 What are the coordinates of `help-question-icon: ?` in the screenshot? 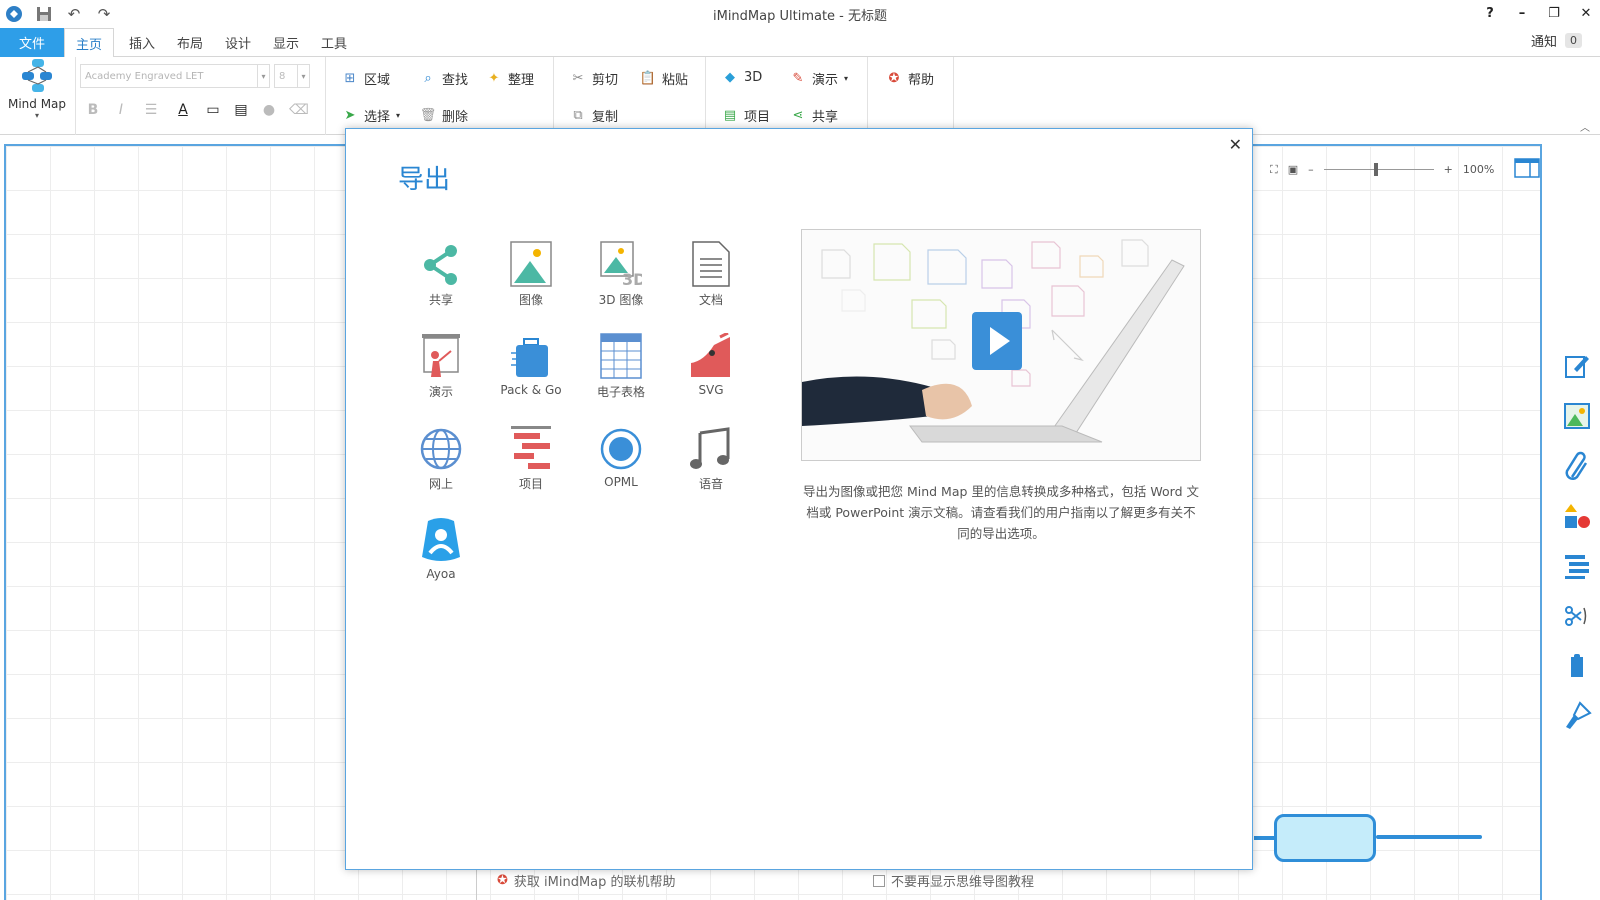 It's located at (1490, 13).